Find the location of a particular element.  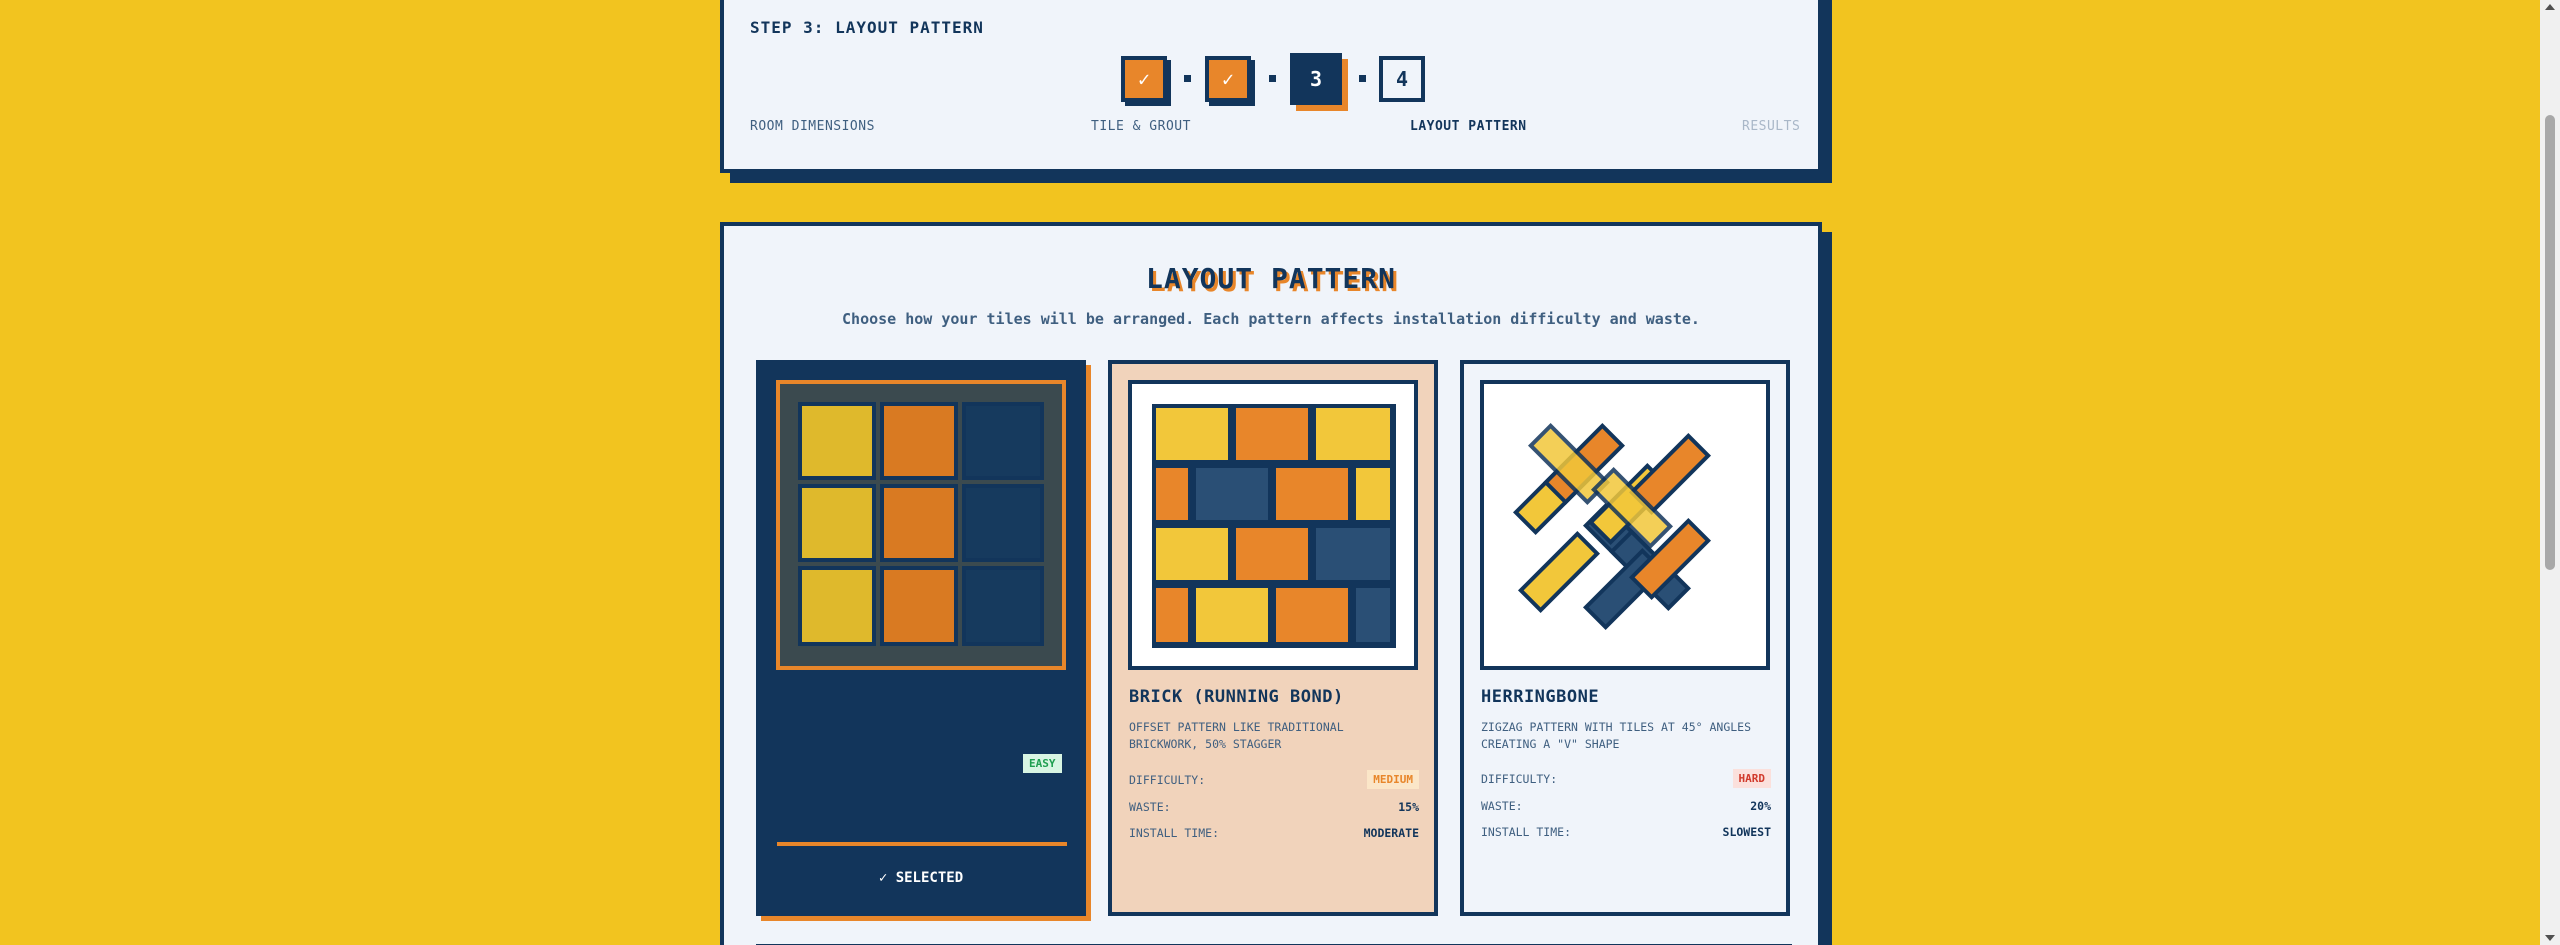

waste-value: 20% is located at coordinates (1760, 806).